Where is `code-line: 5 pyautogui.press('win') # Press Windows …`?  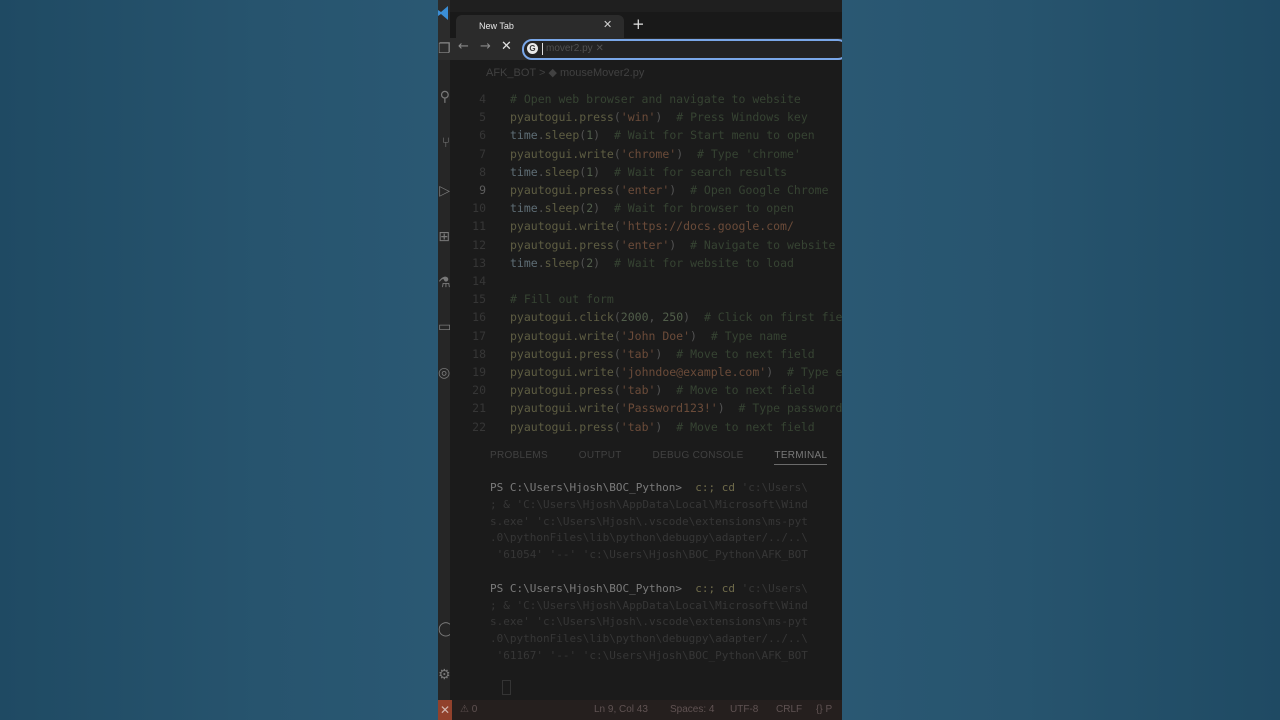 code-line: 5 pyautogui.press('win') # Press Windows … is located at coordinates (646, 117).